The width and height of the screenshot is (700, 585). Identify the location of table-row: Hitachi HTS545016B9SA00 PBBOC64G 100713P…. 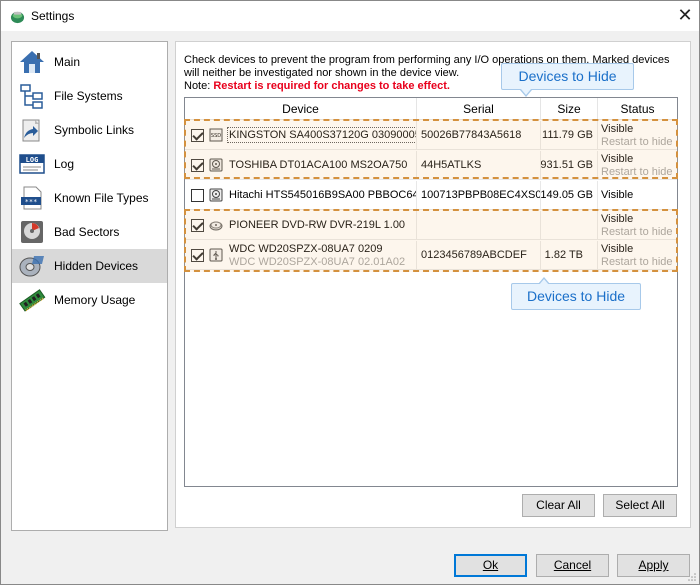
(431, 195).